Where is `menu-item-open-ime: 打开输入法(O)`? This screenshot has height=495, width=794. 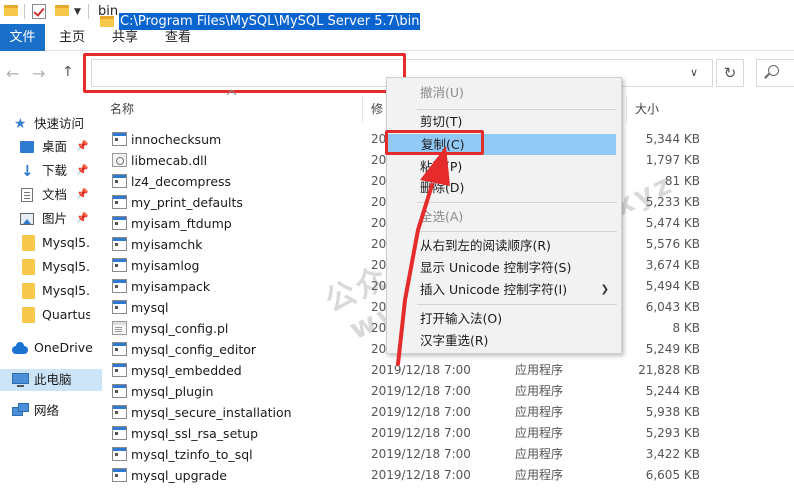 menu-item-open-ime: 打开输入法(O) is located at coordinates (504, 318).